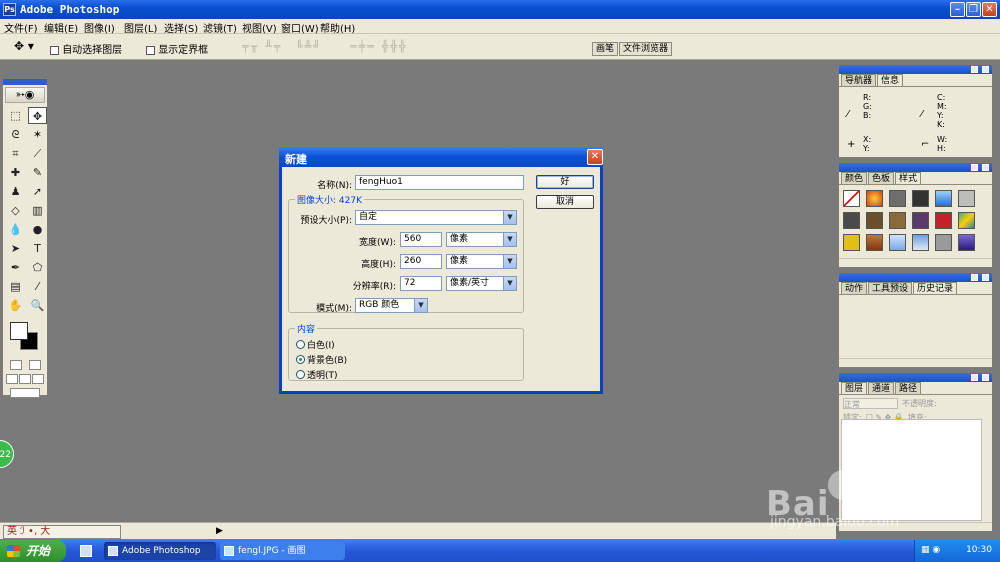 The image size is (1000, 562). What do you see at coordinates (300, 27) in the screenshot?
I see `menu-window: 窗口(W)` at bounding box center [300, 27].